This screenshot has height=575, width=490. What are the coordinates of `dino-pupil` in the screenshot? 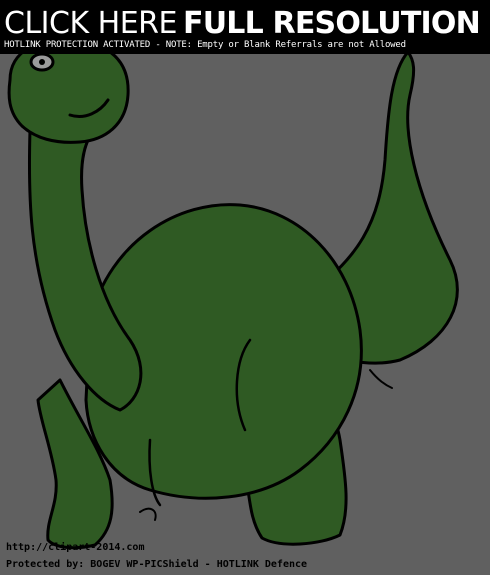 It's located at (42, 62).